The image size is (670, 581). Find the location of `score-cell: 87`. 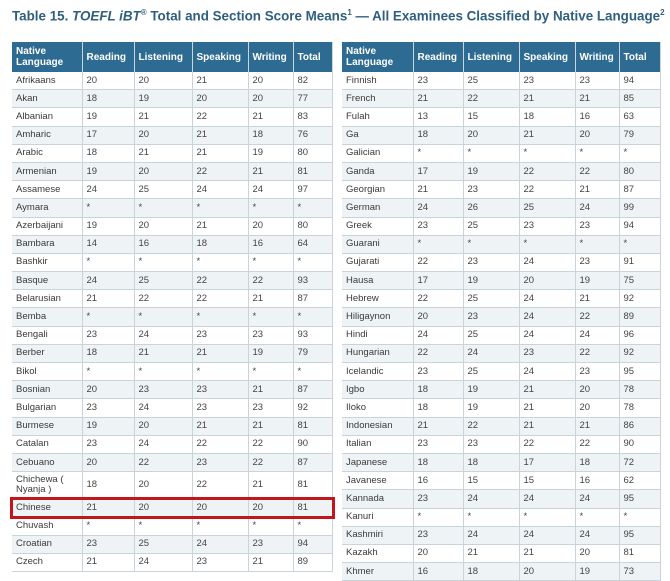

score-cell: 87 is located at coordinates (313, 390).